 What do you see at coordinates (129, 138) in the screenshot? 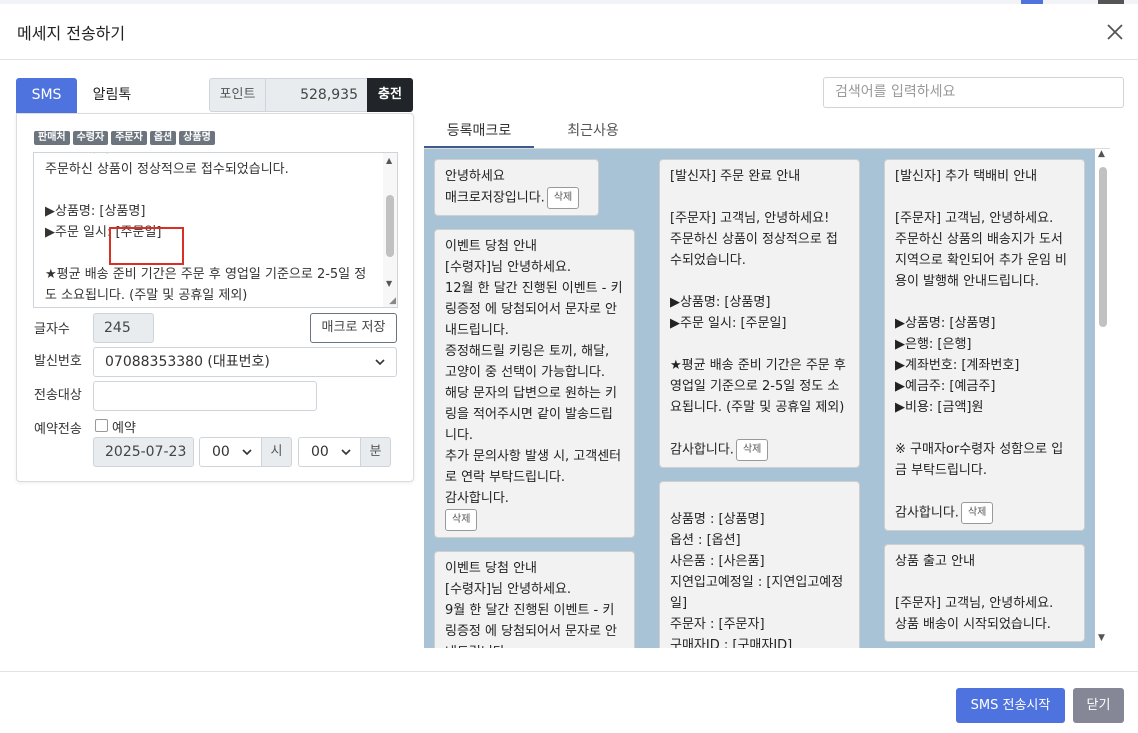
I see `tag-orderer: 주문자` at bounding box center [129, 138].